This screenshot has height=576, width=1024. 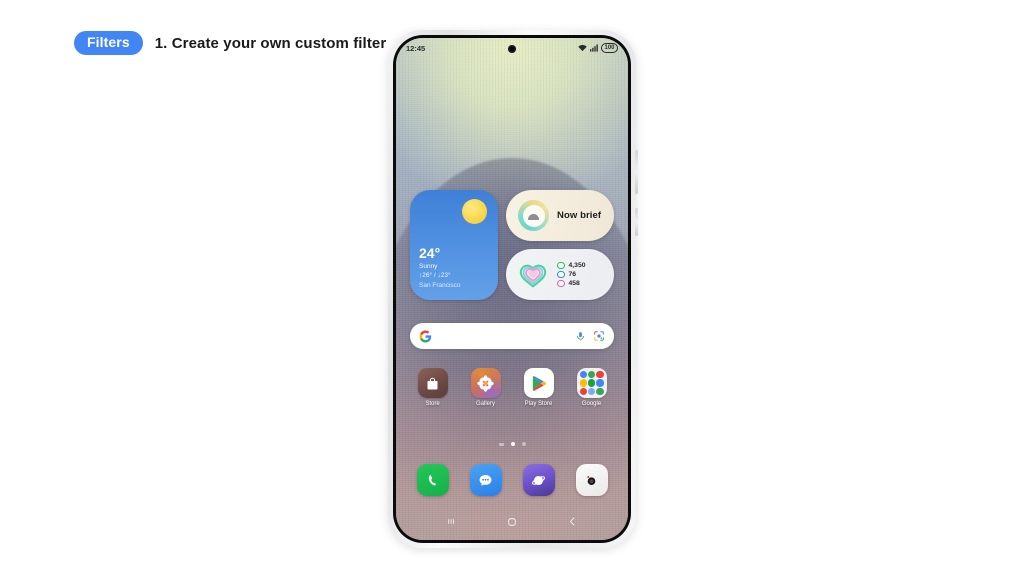 I want to click on app-folder-google: Google, so click(x=592, y=387).